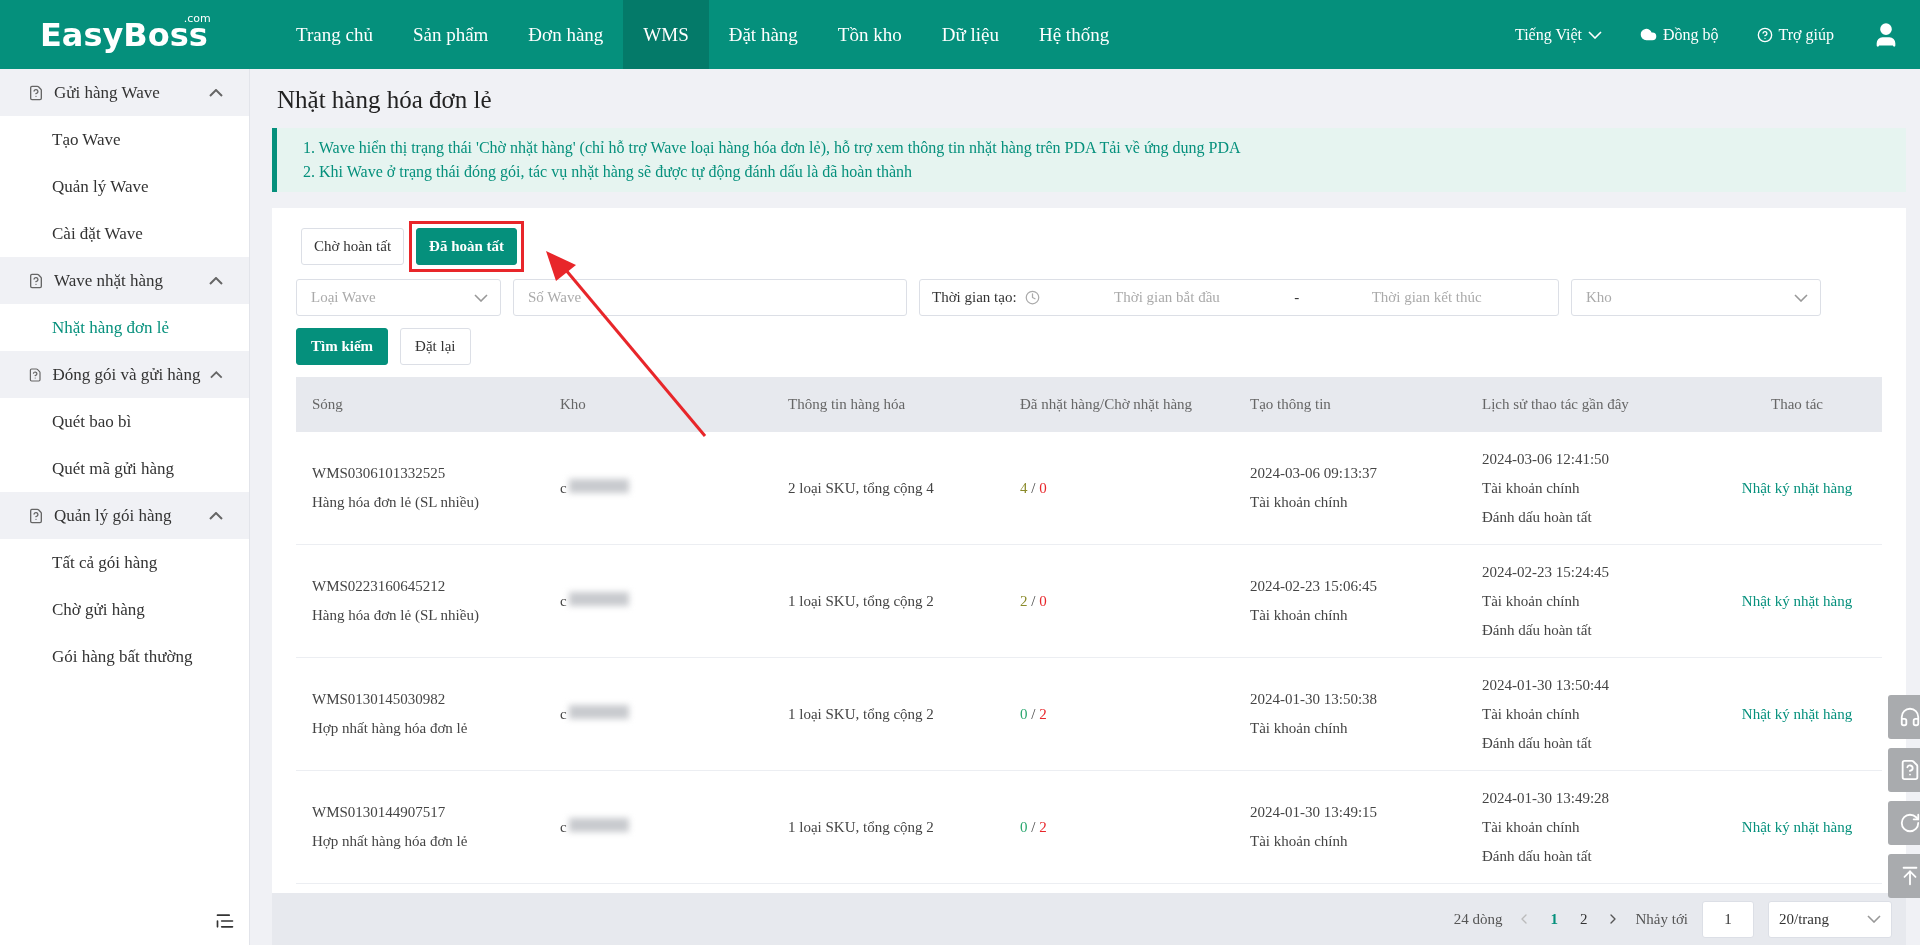 Image resolution: width=1920 pixels, height=945 pixels. I want to click on nav-tab: Tồn kho, so click(869, 34).